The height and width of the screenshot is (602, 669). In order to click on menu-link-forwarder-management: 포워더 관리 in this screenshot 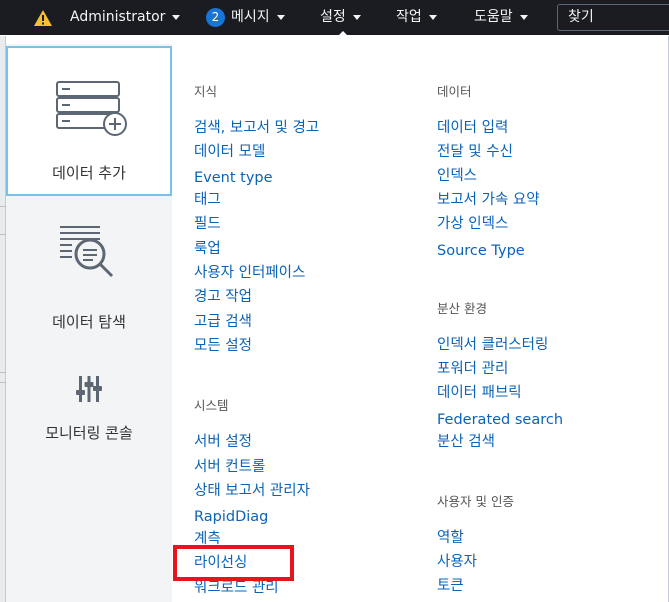, I will do `click(472, 369)`.